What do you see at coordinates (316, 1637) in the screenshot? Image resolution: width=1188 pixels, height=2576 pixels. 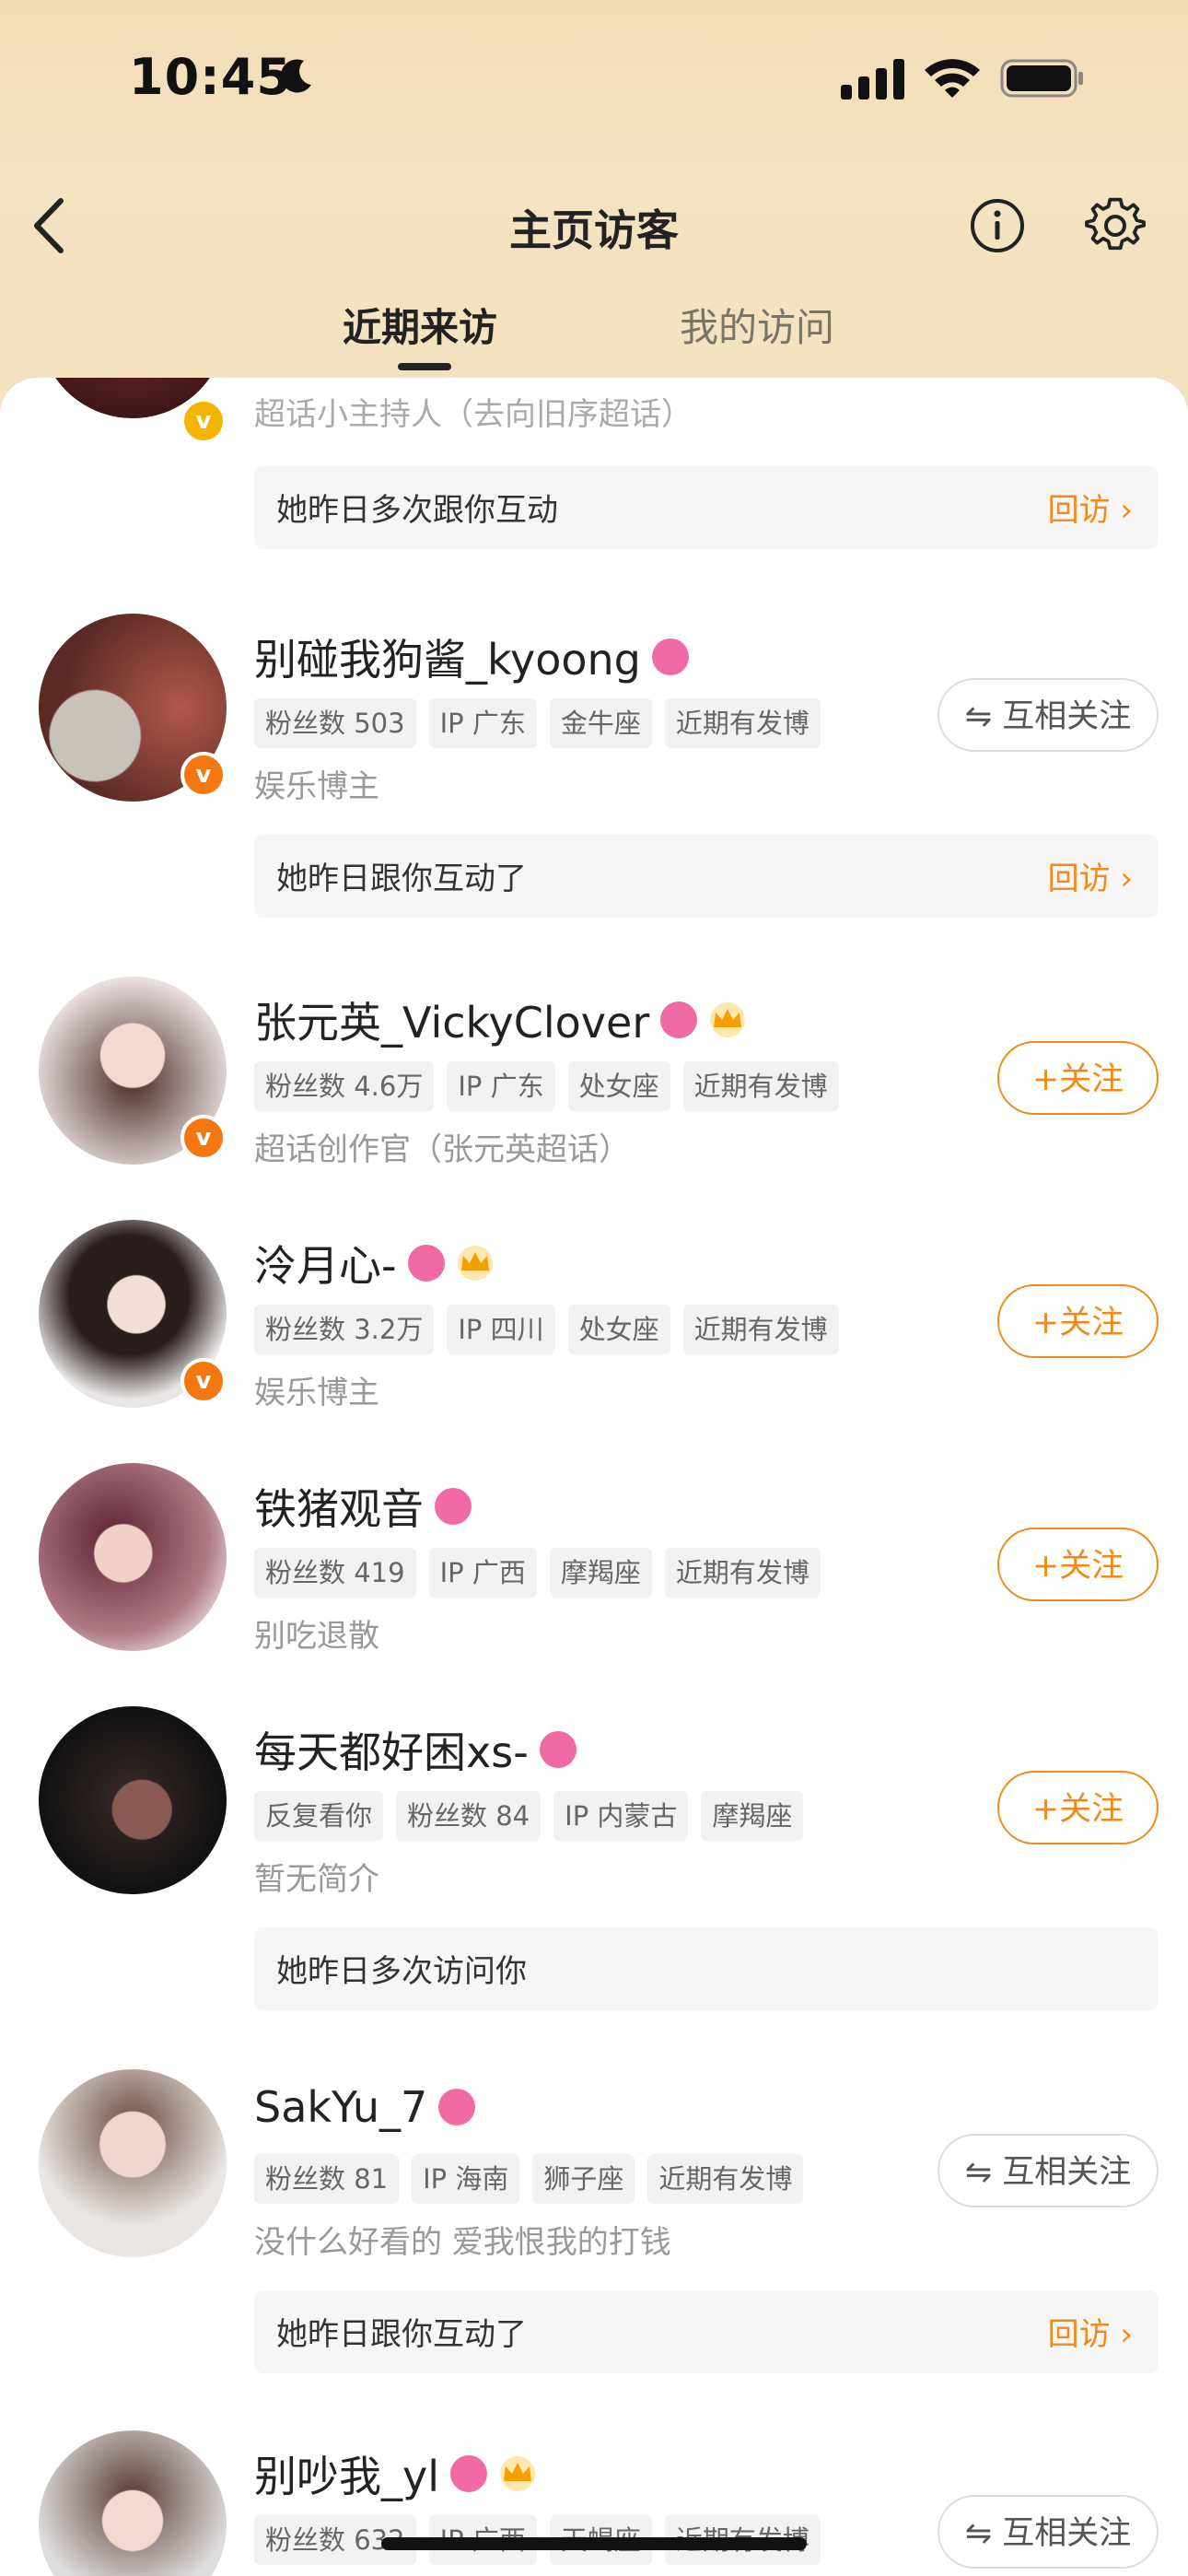 I see `bio-text: 别吃退散` at bounding box center [316, 1637].